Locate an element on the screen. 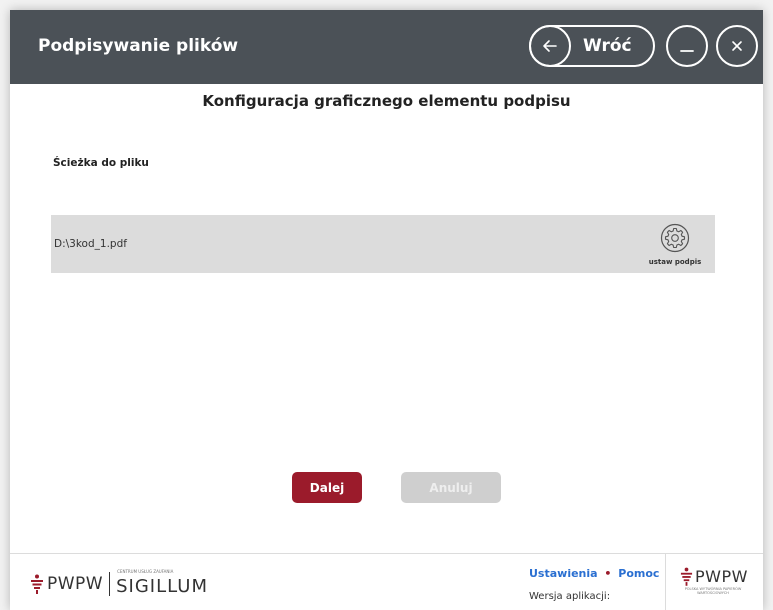 This screenshot has width=773, height=610. footer-links: Ustawienia • Pomoc is located at coordinates (594, 573).